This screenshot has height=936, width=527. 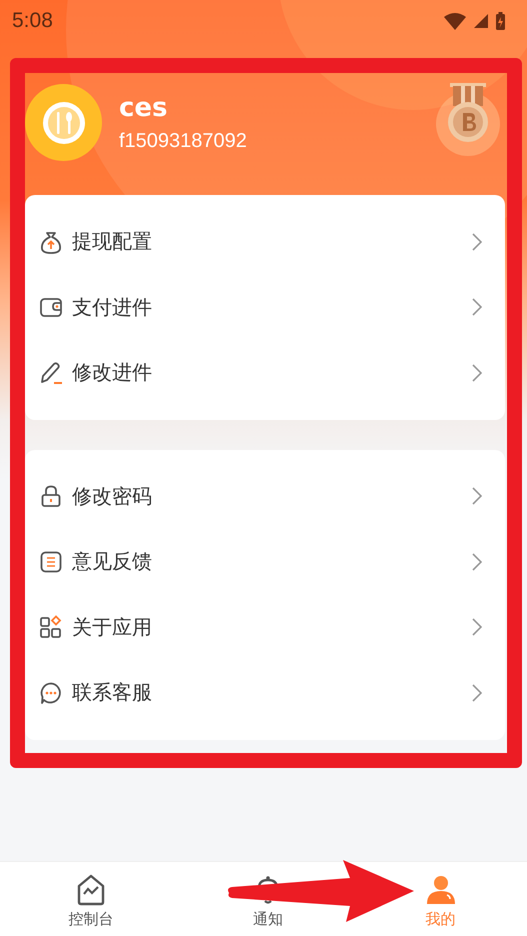 I want to click on battery-icon, so click(x=500, y=21).